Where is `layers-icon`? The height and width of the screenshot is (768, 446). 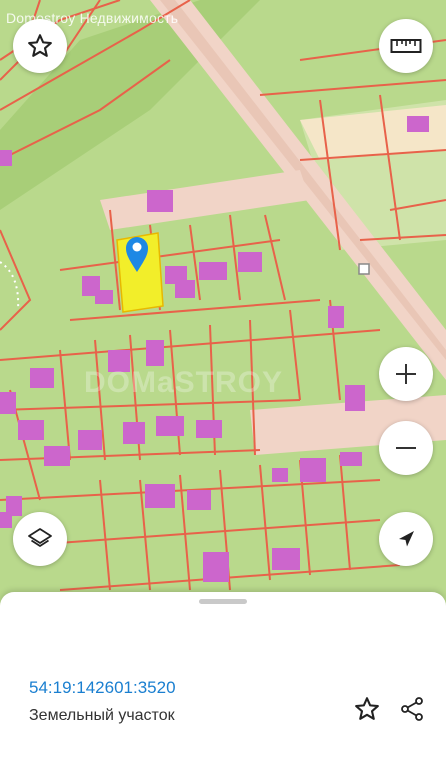
layers-icon is located at coordinates (40, 537).